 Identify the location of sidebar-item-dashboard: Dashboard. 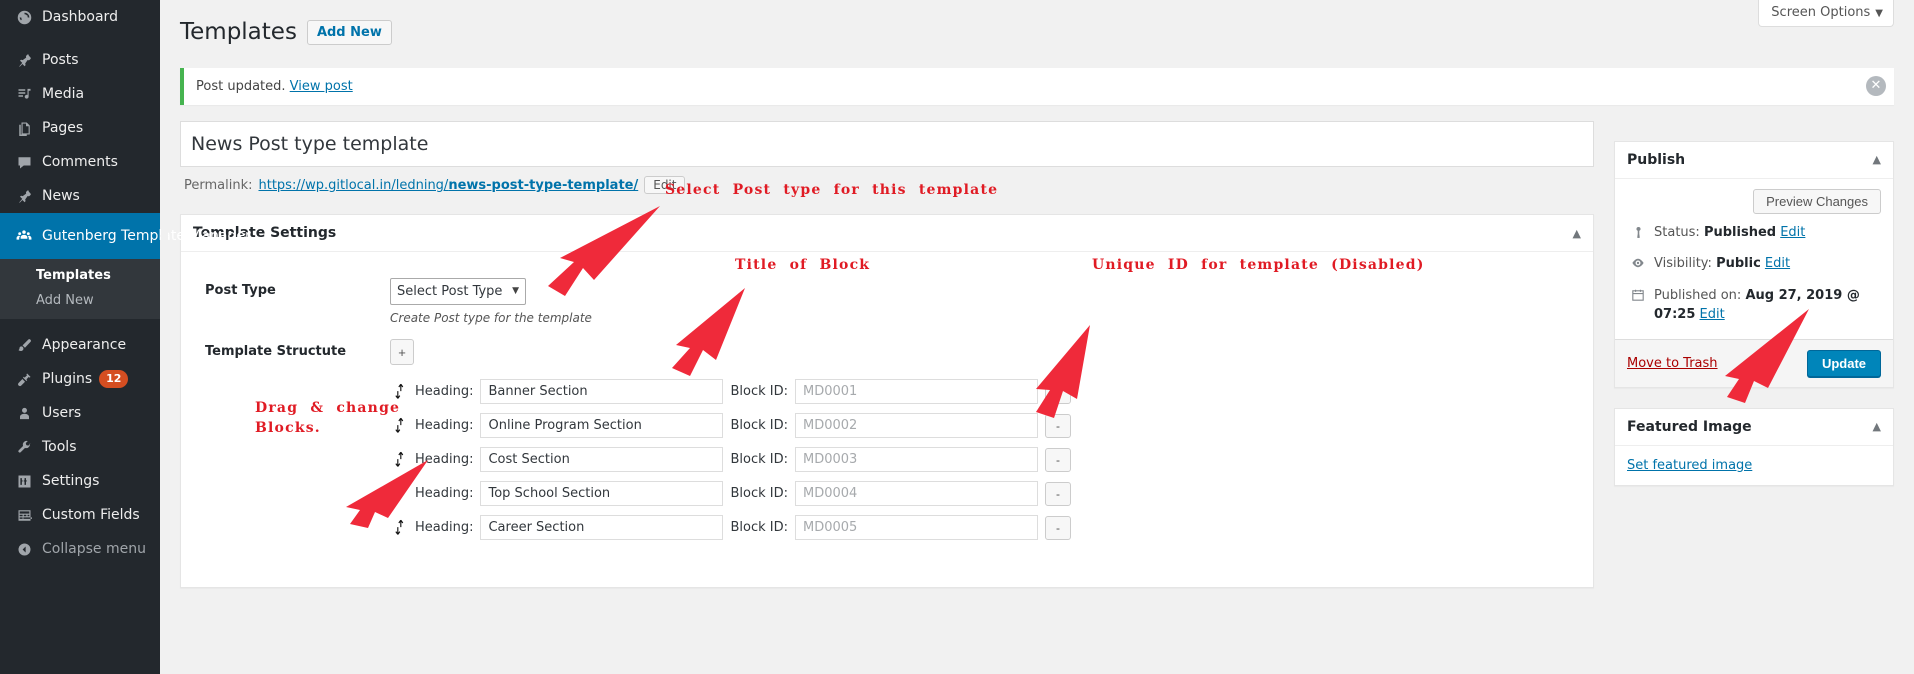
(80, 17).